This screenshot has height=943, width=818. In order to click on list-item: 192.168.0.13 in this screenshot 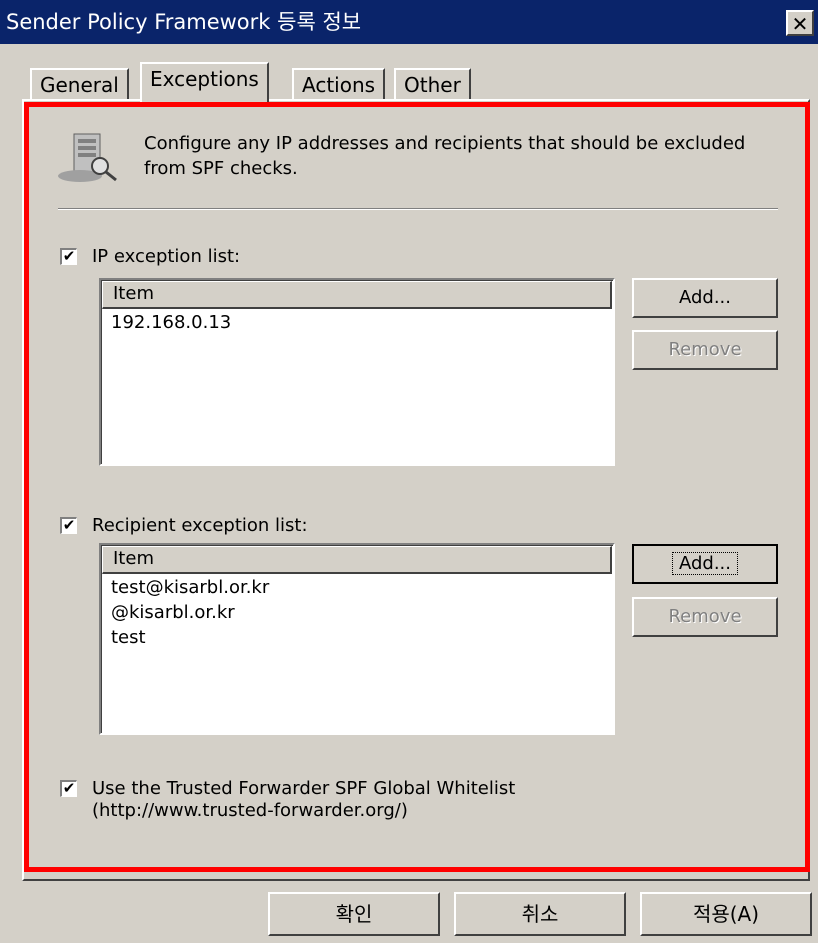, I will do `click(357, 322)`.